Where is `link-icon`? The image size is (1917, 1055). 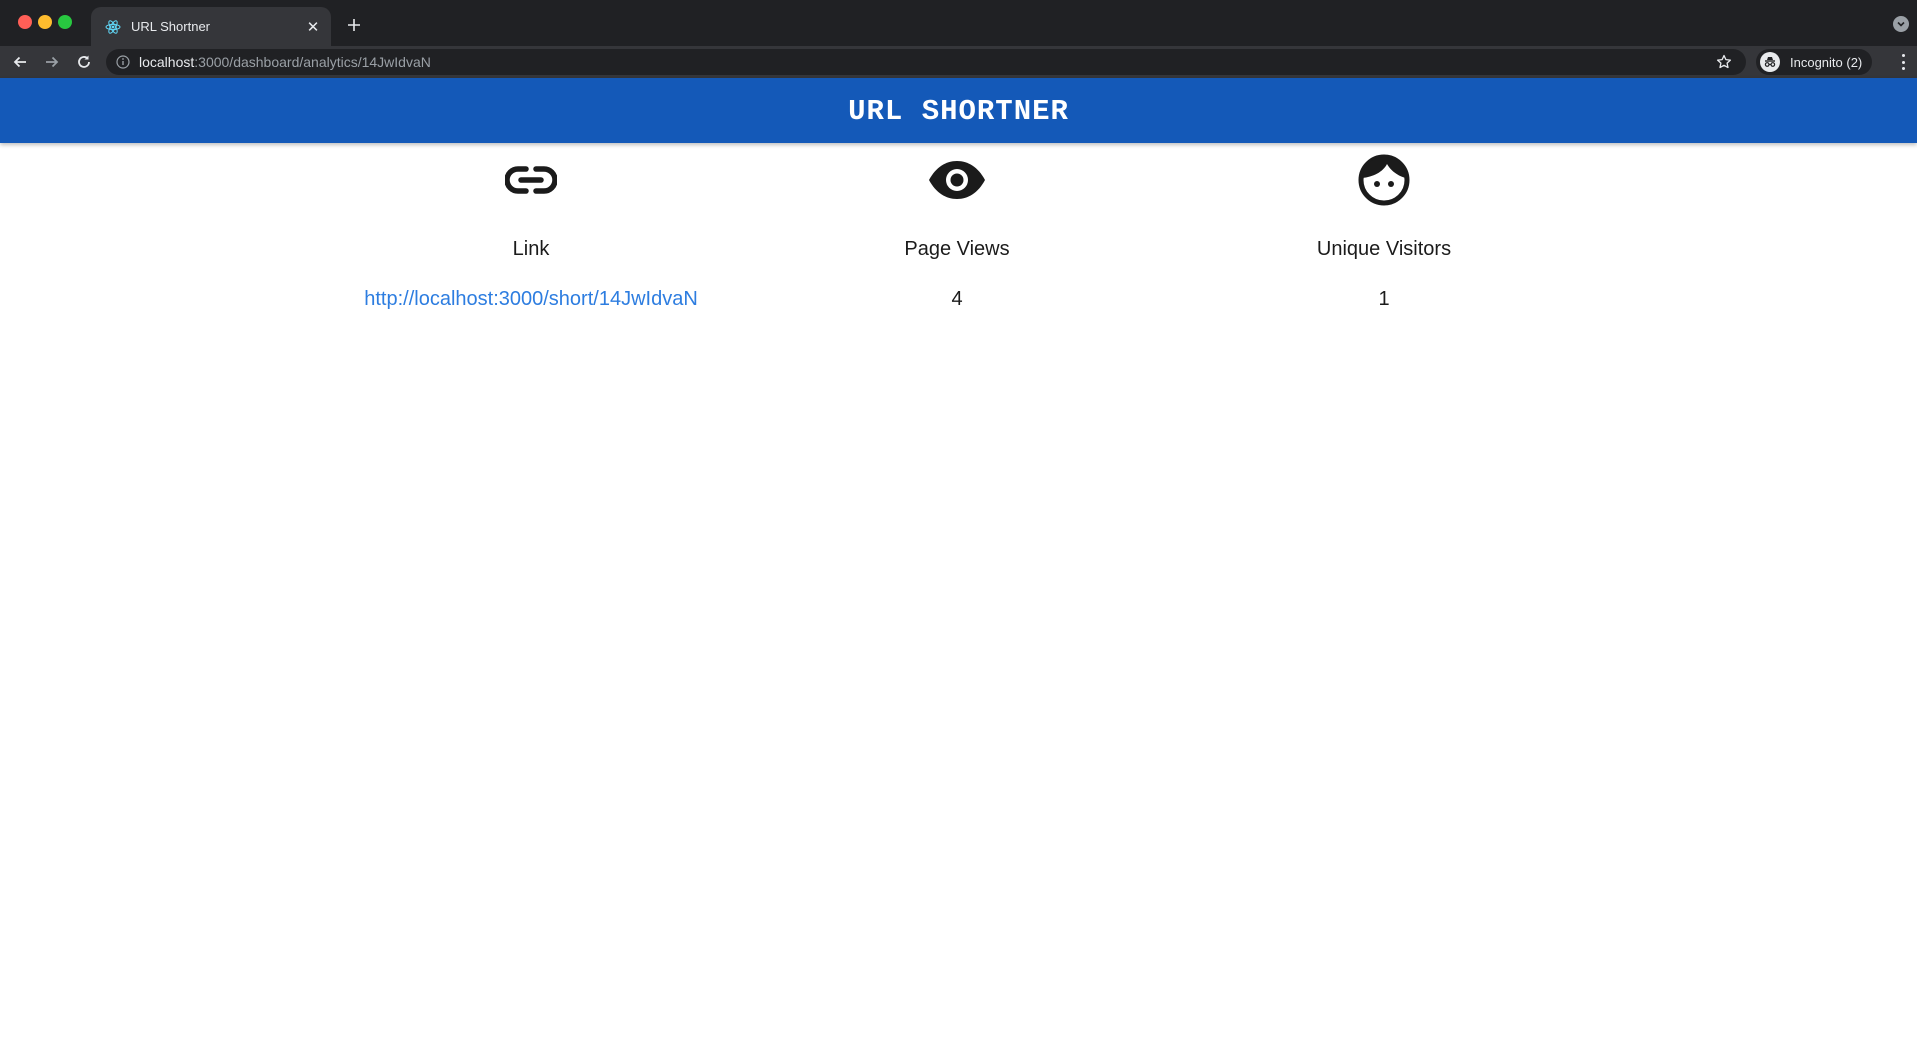
link-icon is located at coordinates (531, 180).